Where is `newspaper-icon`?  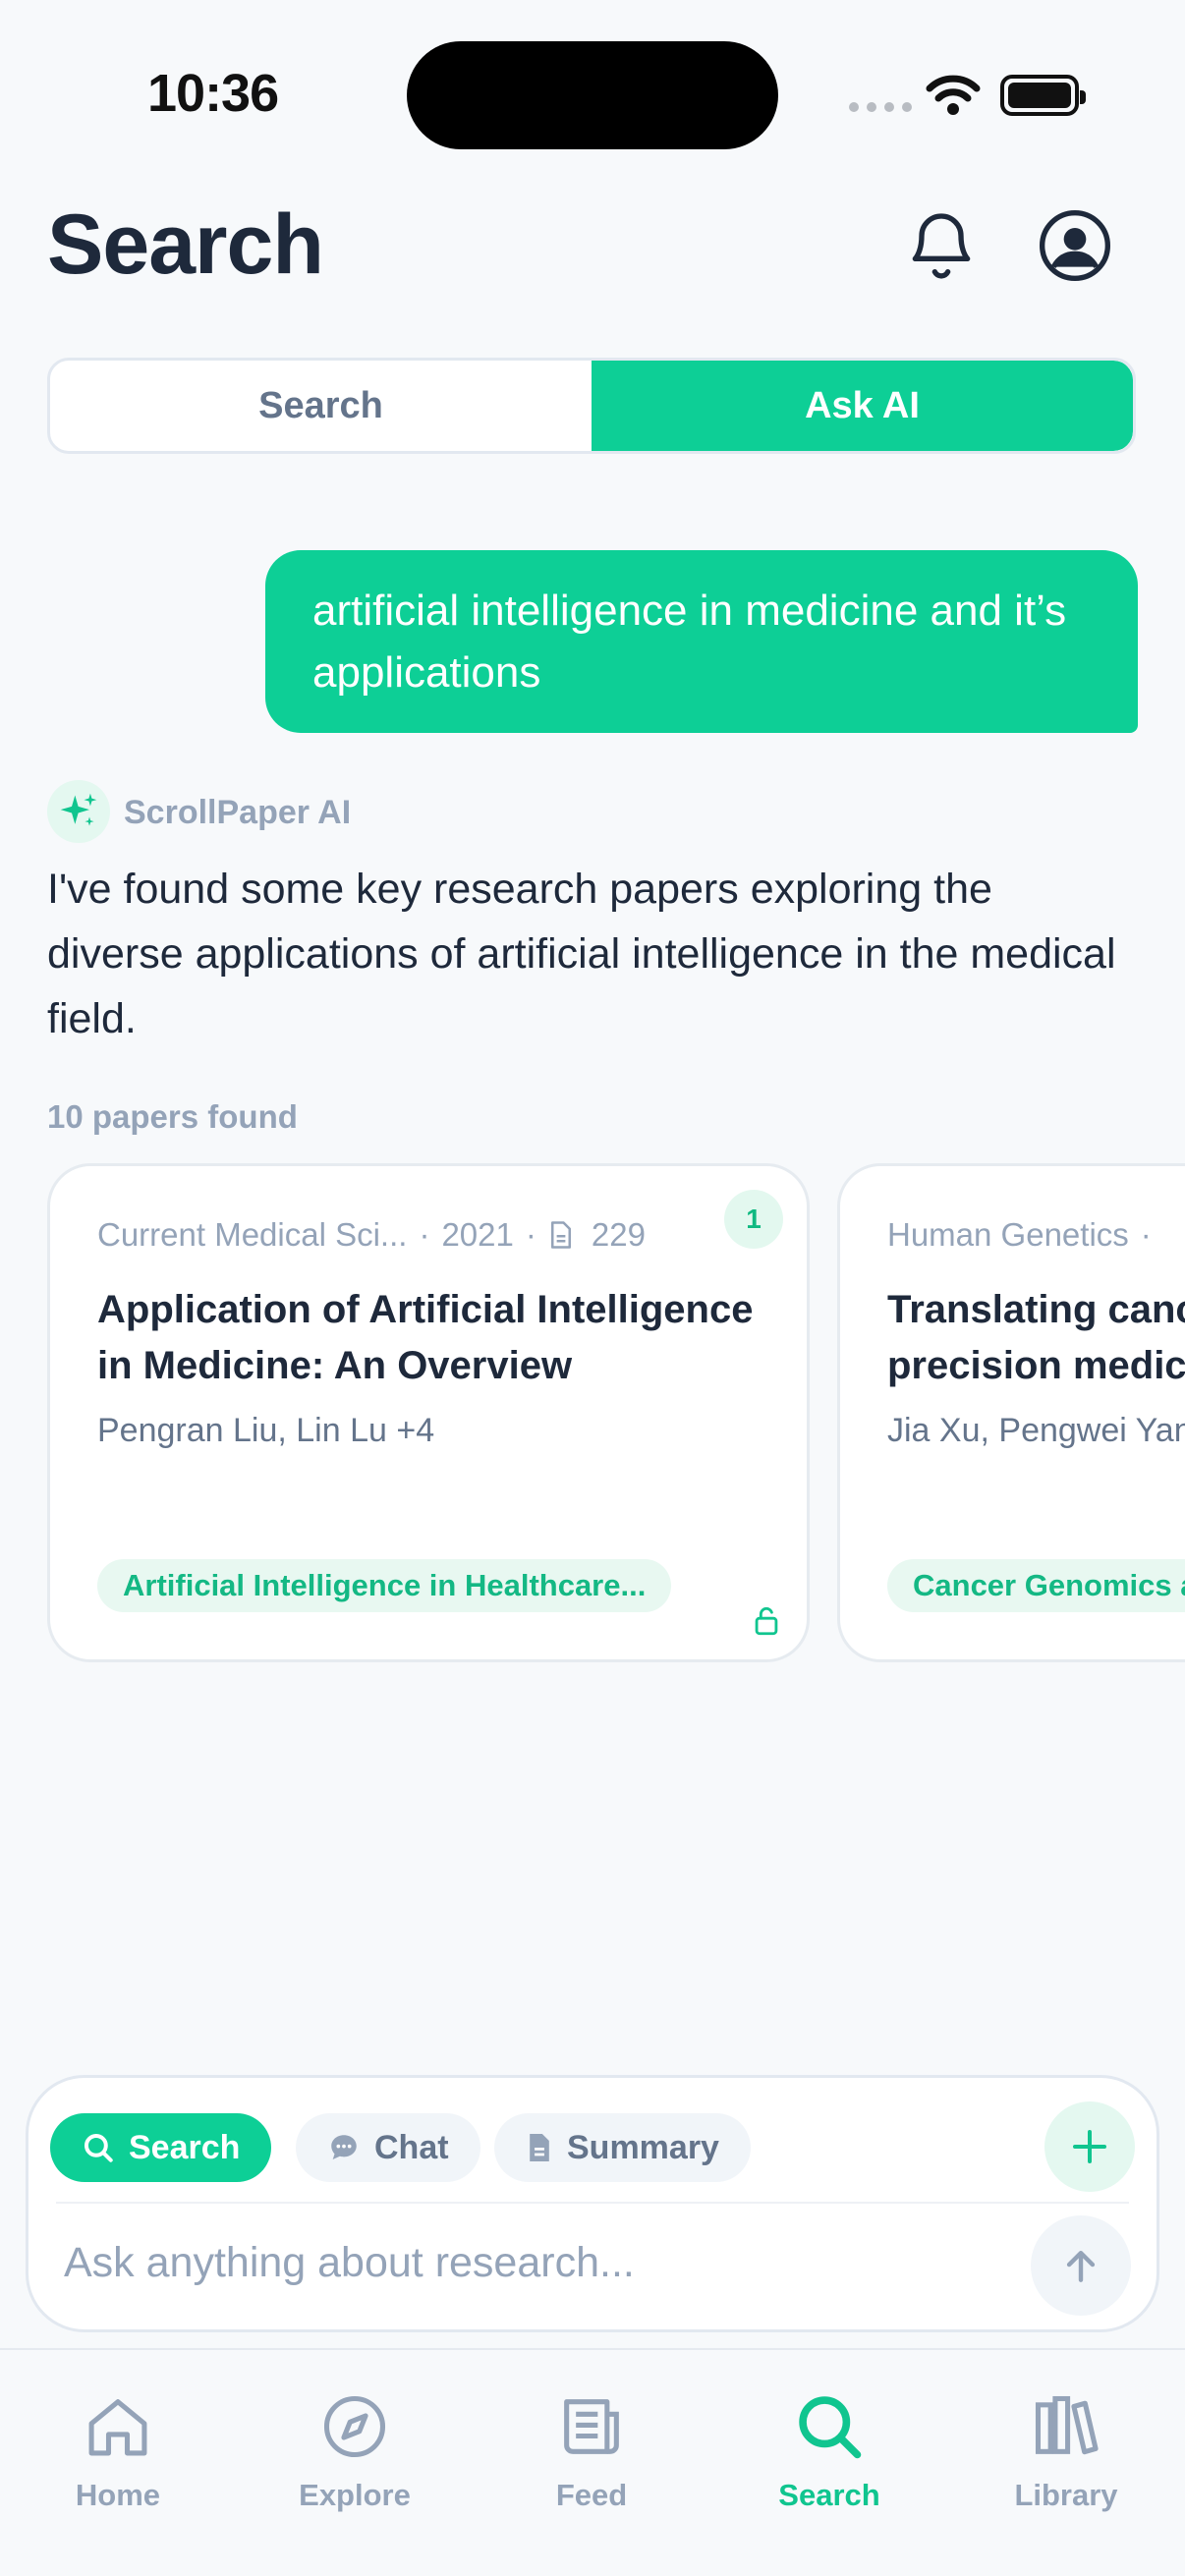 newspaper-icon is located at coordinates (592, 2426).